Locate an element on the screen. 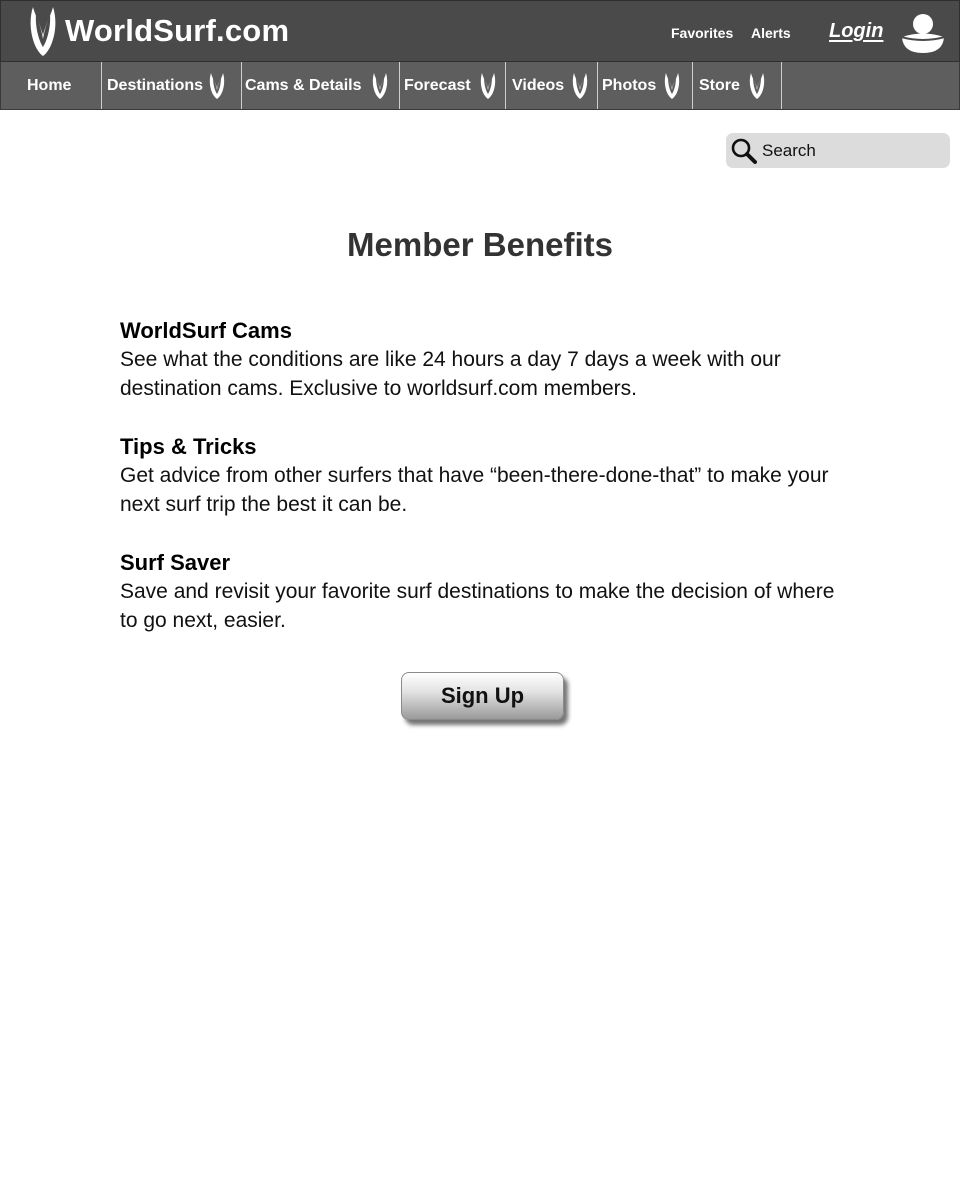 The width and height of the screenshot is (960, 1194). site-logo: WorldSurf.com is located at coordinates (159, 31).